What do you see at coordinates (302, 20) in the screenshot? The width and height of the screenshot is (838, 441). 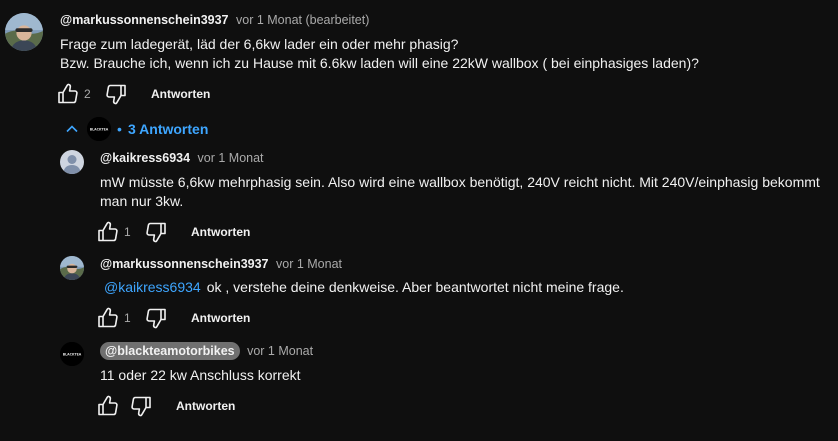 I see `comment-time: vor 1 Monat (bearbeitet)` at bounding box center [302, 20].